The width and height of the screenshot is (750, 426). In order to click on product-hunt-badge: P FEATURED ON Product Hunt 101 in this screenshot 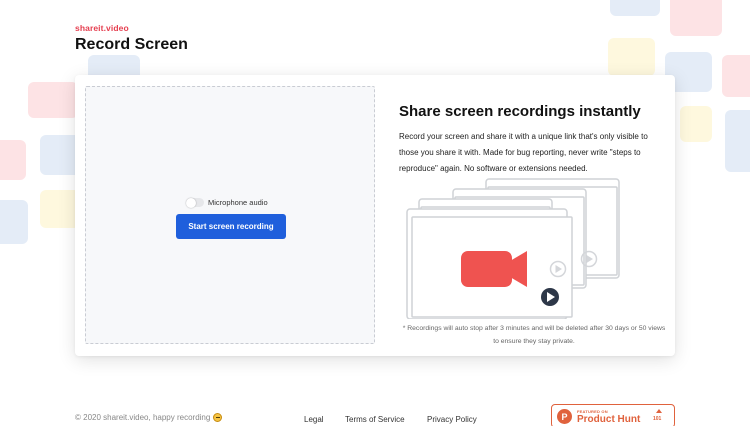, I will do `click(613, 415)`.